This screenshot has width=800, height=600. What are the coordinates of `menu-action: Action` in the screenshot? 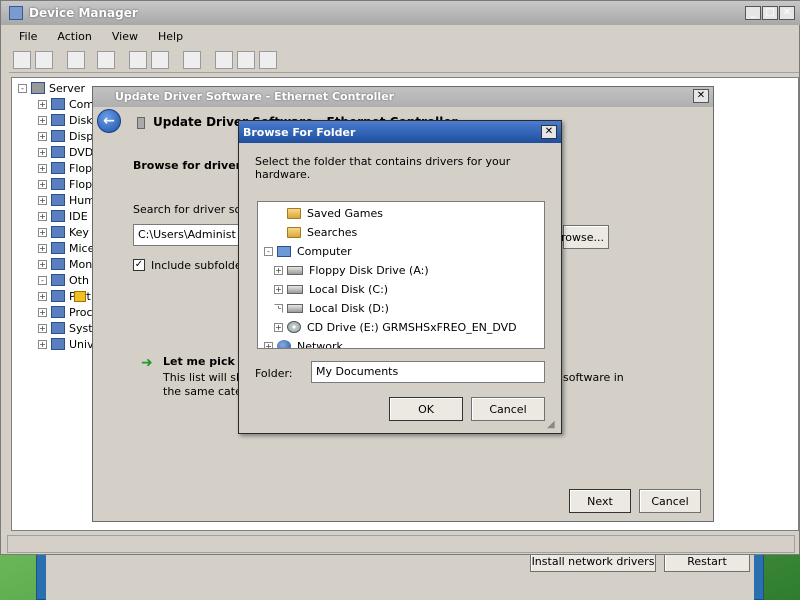 It's located at (74, 37).